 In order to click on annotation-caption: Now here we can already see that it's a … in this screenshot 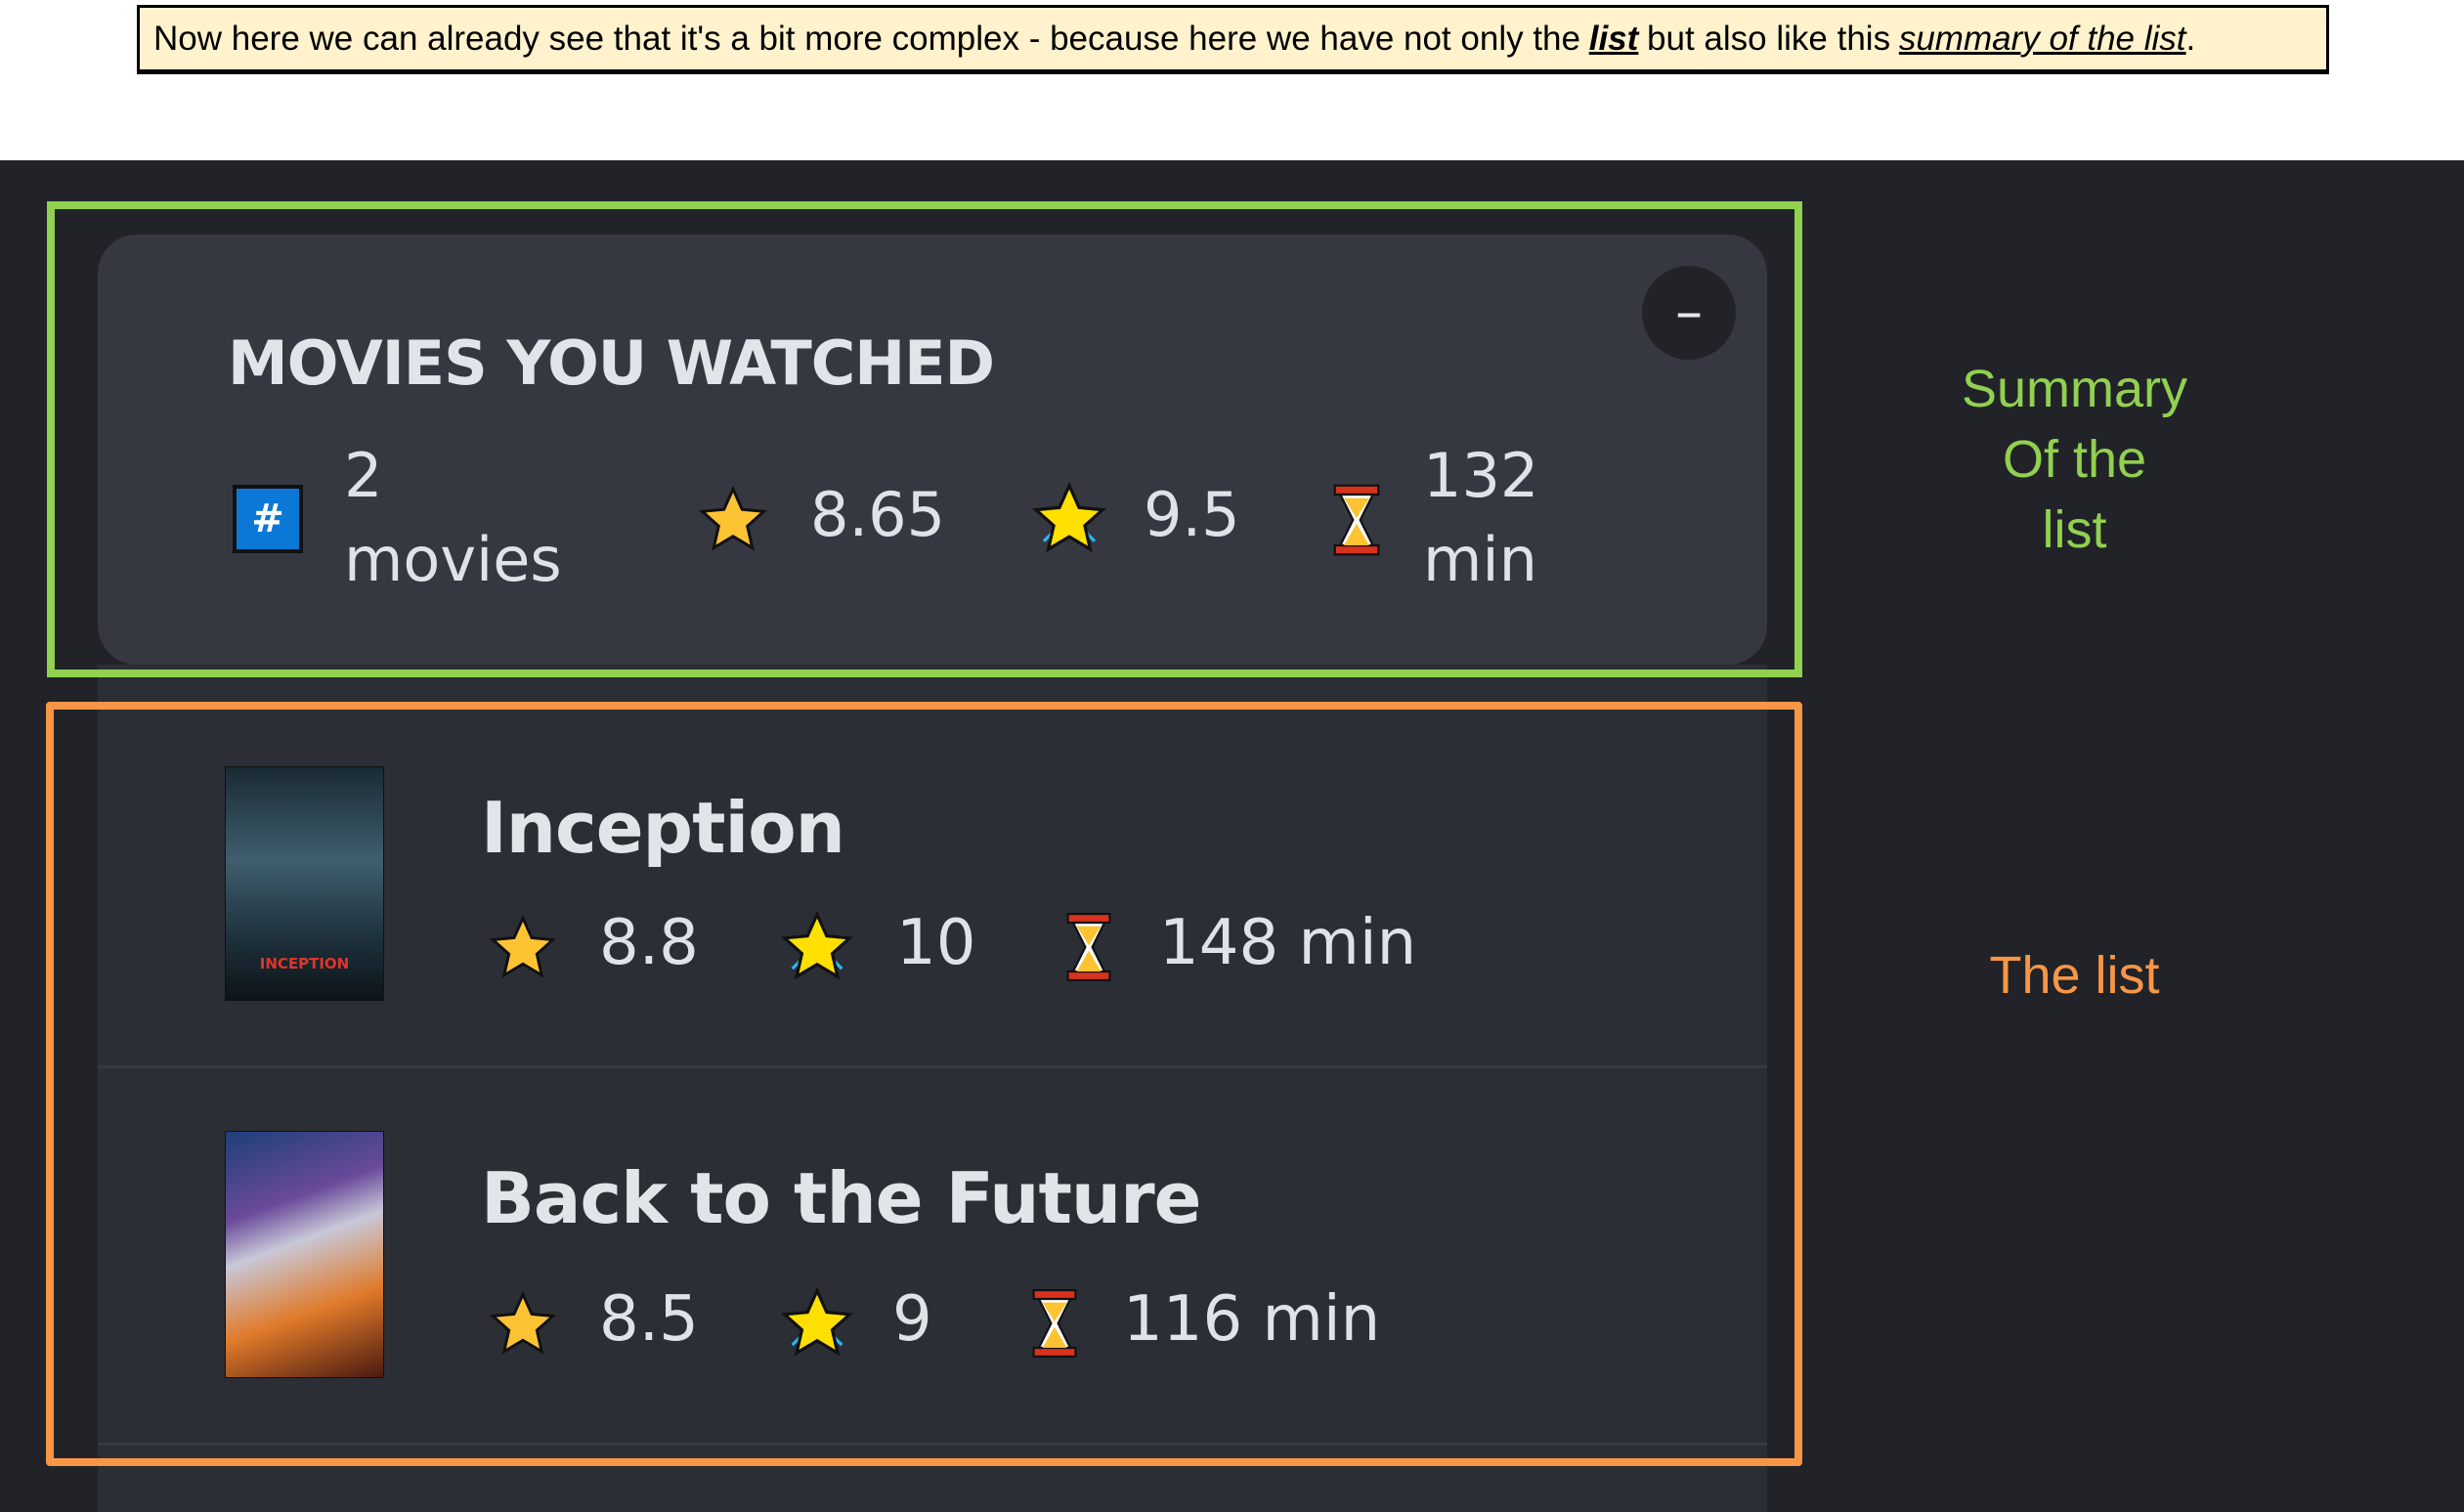, I will do `click(1233, 39)`.